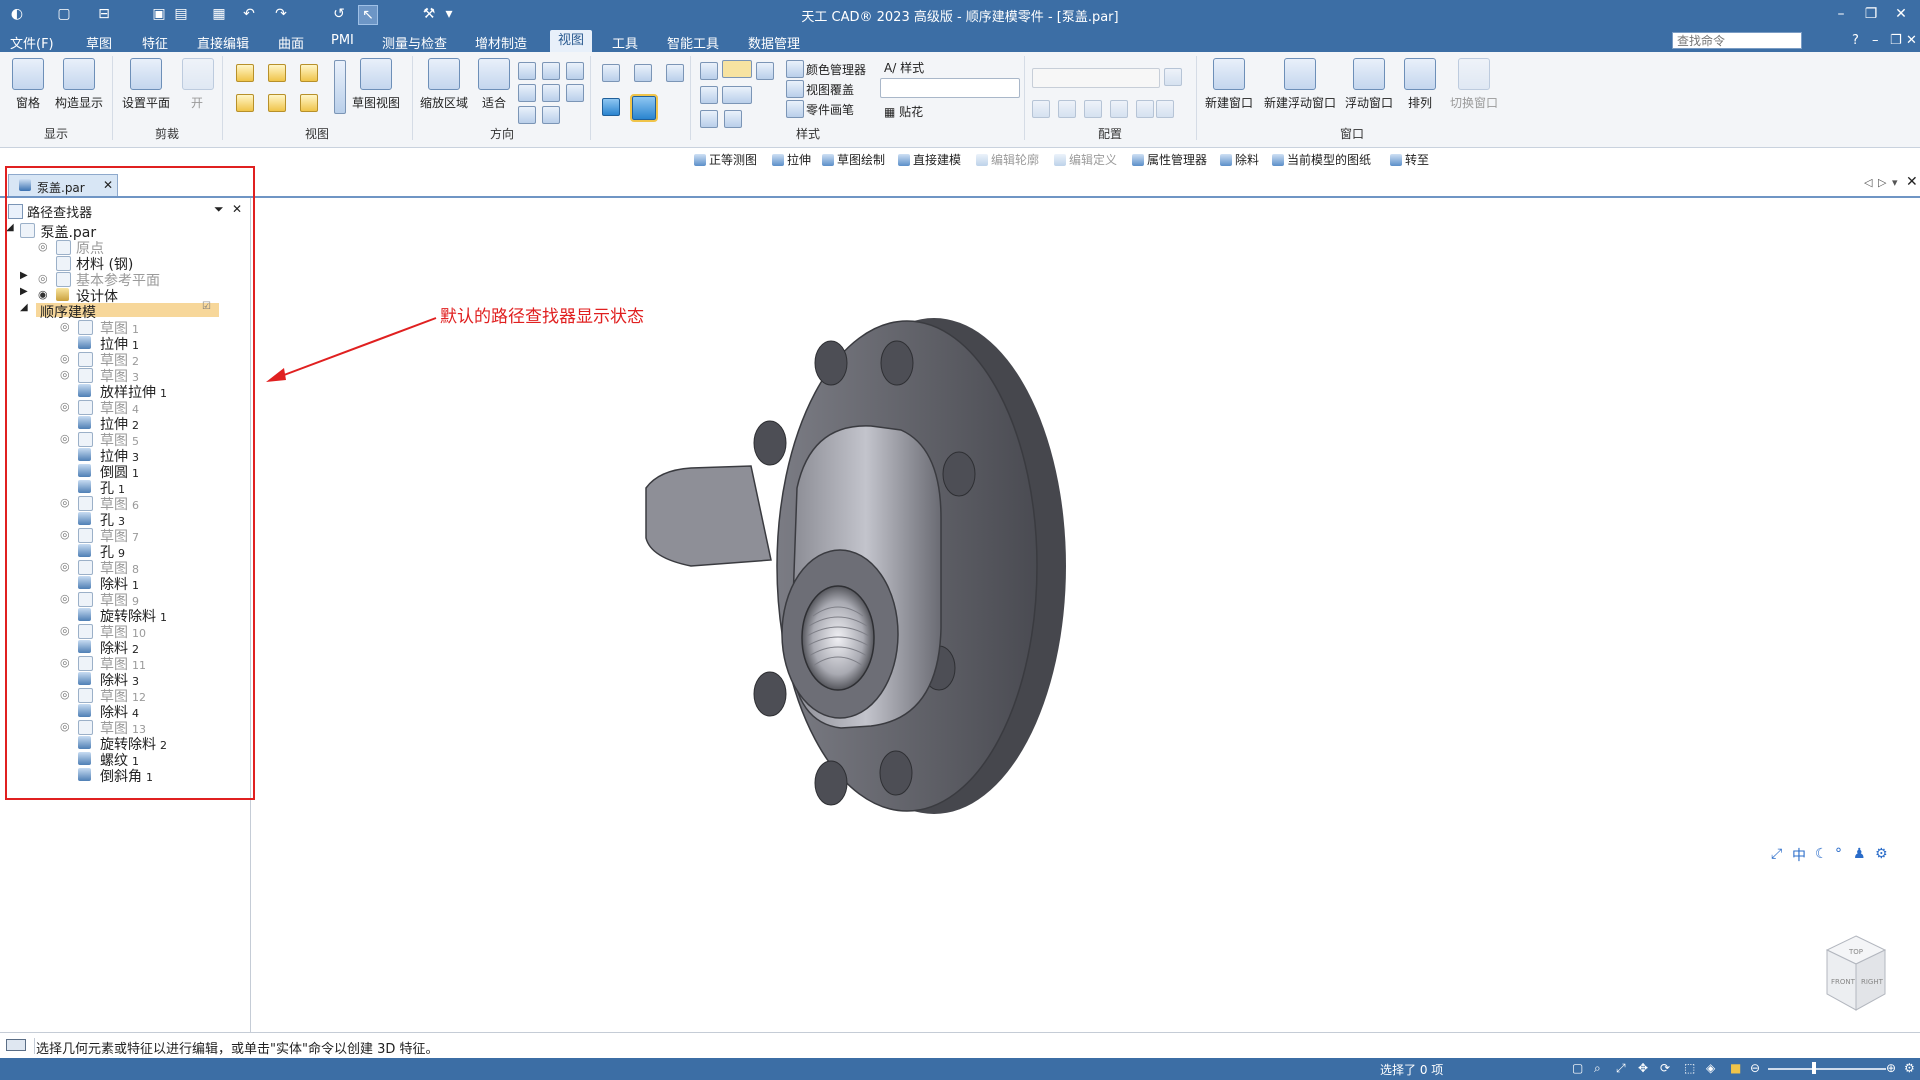 This screenshot has height=1080, width=1920. What do you see at coordinates (1776, 854) in the screenshot?
I see `fit-view-icon: ⤢` at bounding box center [1776, 854].